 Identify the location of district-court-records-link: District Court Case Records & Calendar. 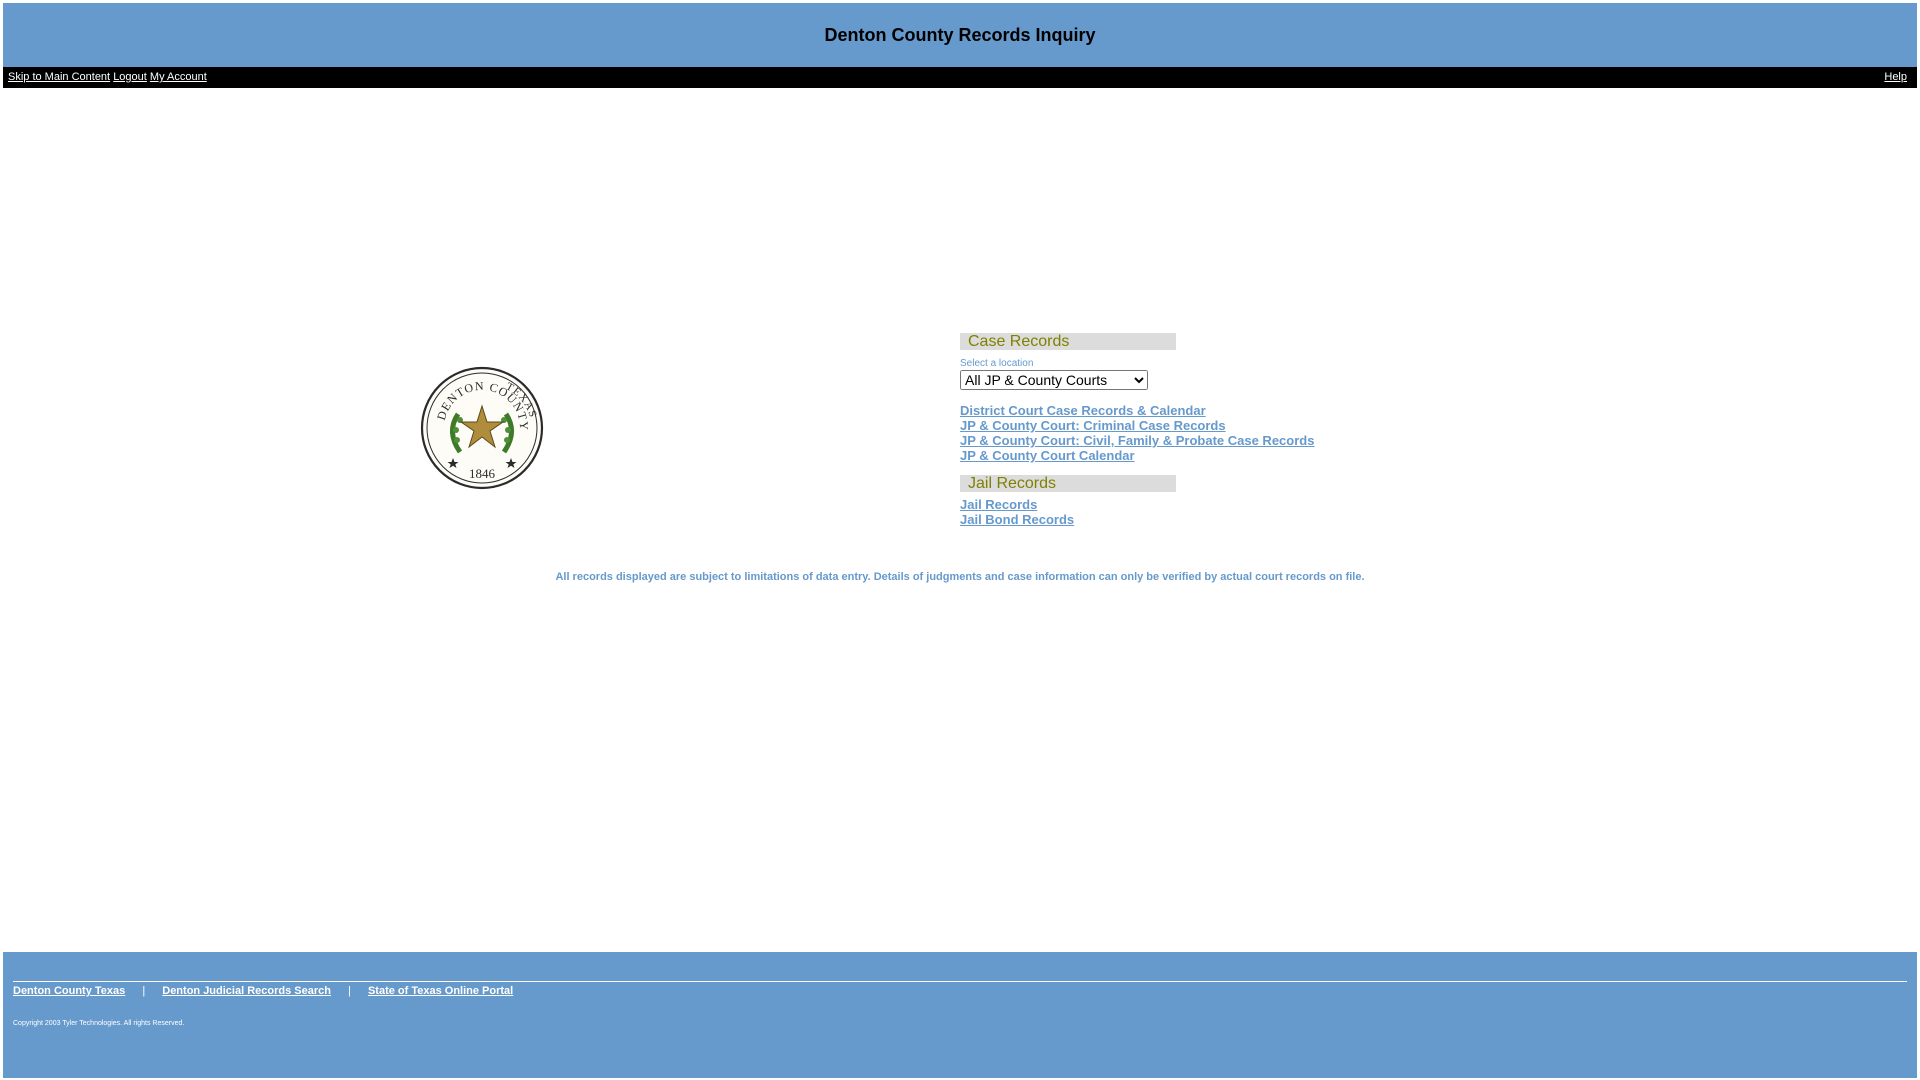
(1240, 410).